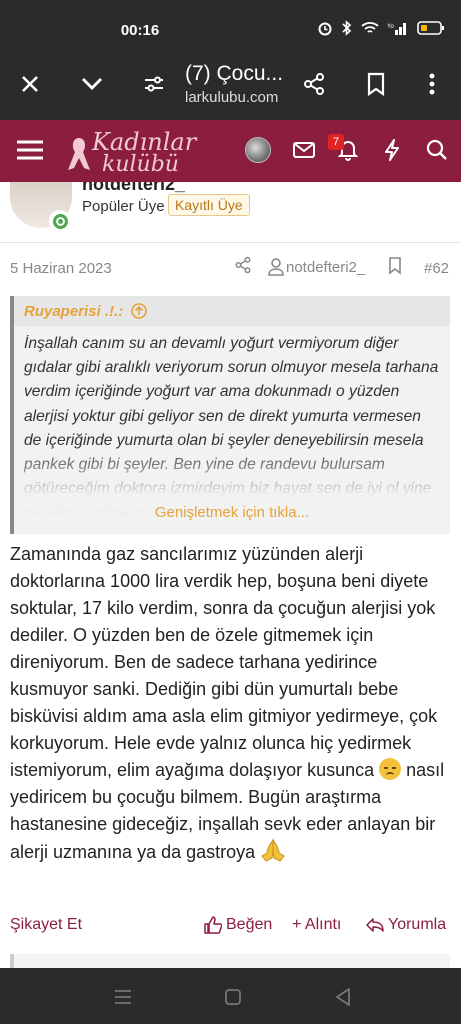 This screenshot has height=1024, width=461. I want to click on user-title: Popüler Üye, so click(123, 206).